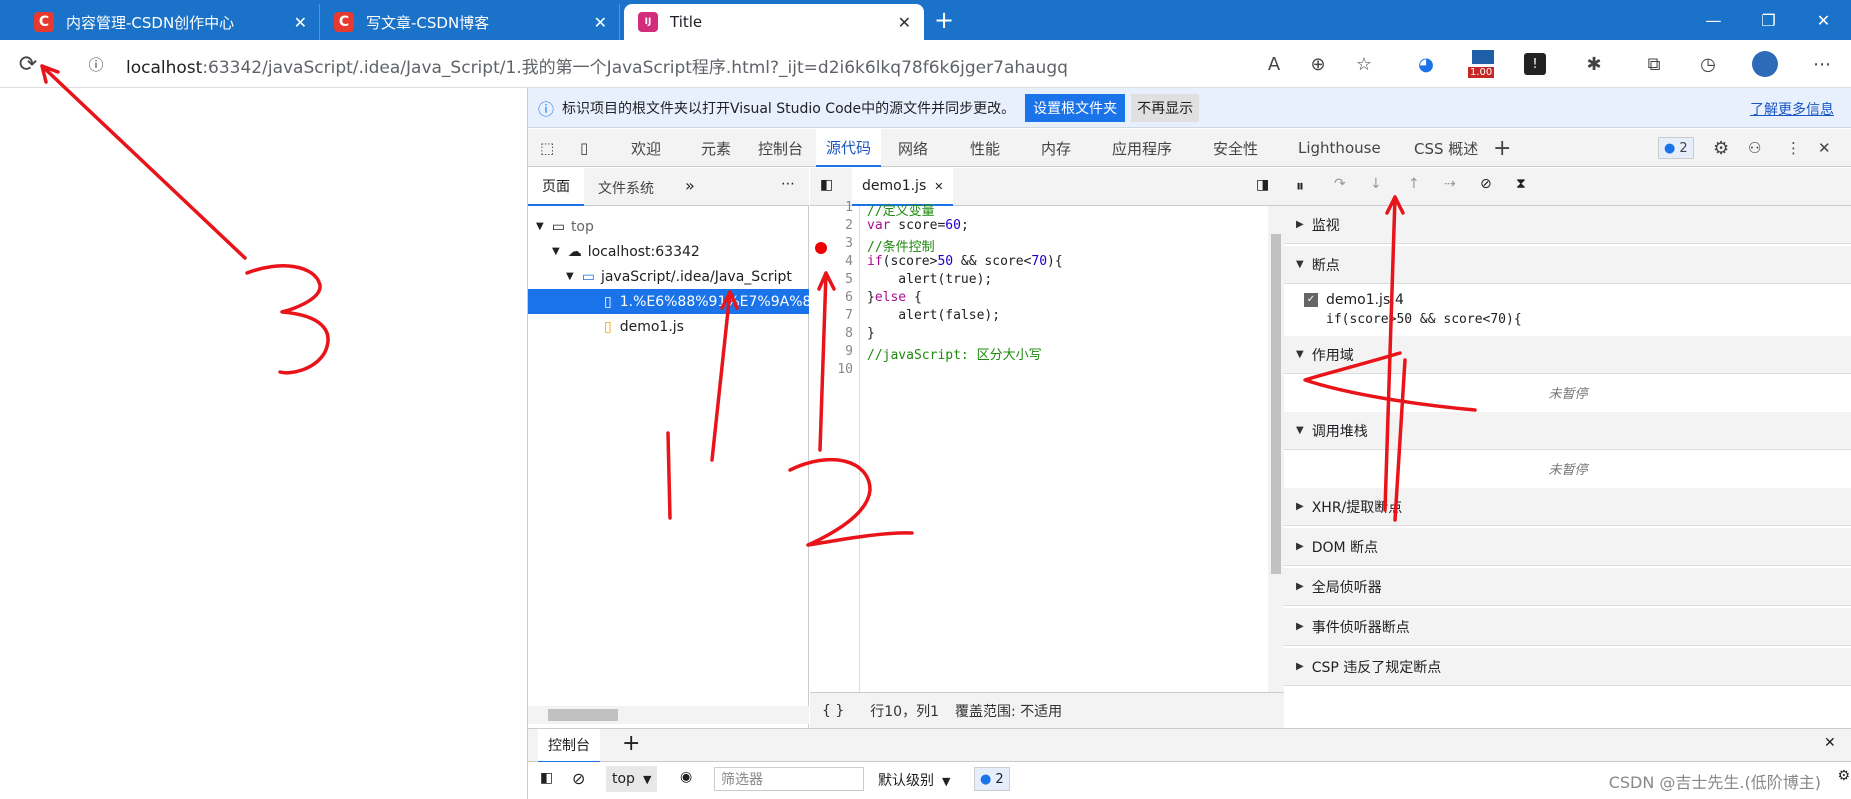  I want to click on breakpoint-marker, so click(821, 248).